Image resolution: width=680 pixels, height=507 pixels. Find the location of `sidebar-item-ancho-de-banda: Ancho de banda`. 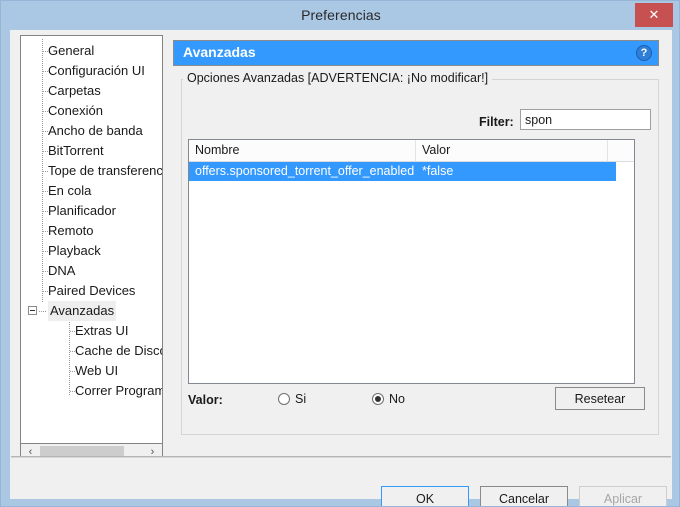

sidebar-item-ancho-de-banda: Ancho de banda is located at coordinates (91, 131).